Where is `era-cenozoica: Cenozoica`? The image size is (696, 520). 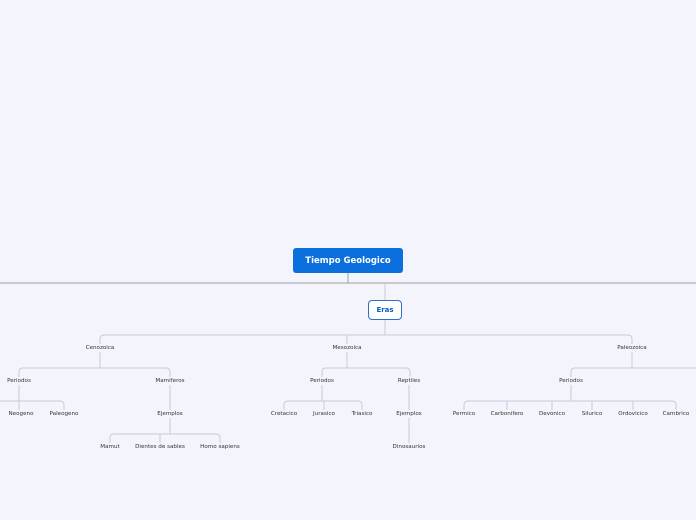 era-cenozoica: Cenozoica is located at coordinates (100, 348).